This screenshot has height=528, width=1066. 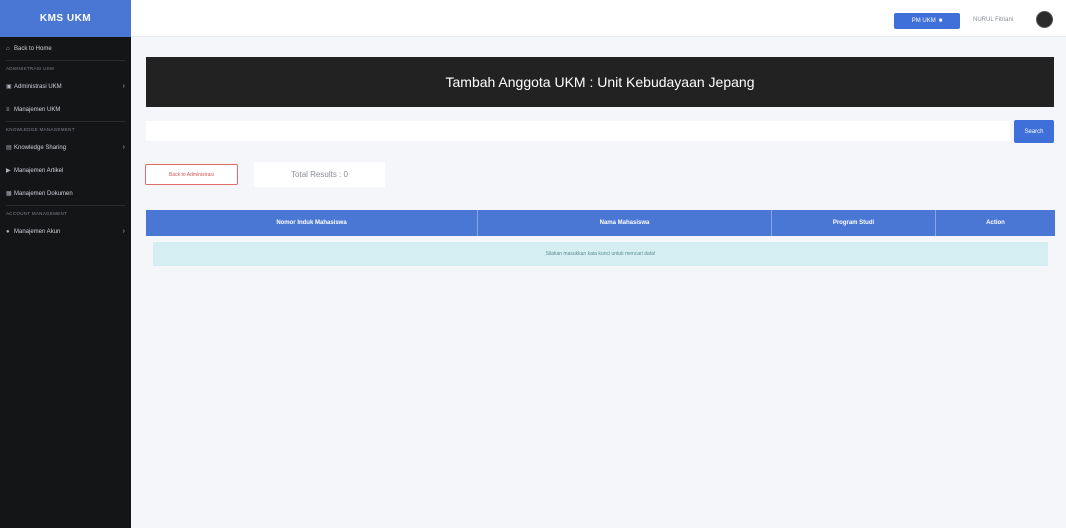 What do you see at coordinates (37, 231) in the screenshot?
I see `sidebar-item-label: Manajemen Akun` at bounding box center [37, 231].